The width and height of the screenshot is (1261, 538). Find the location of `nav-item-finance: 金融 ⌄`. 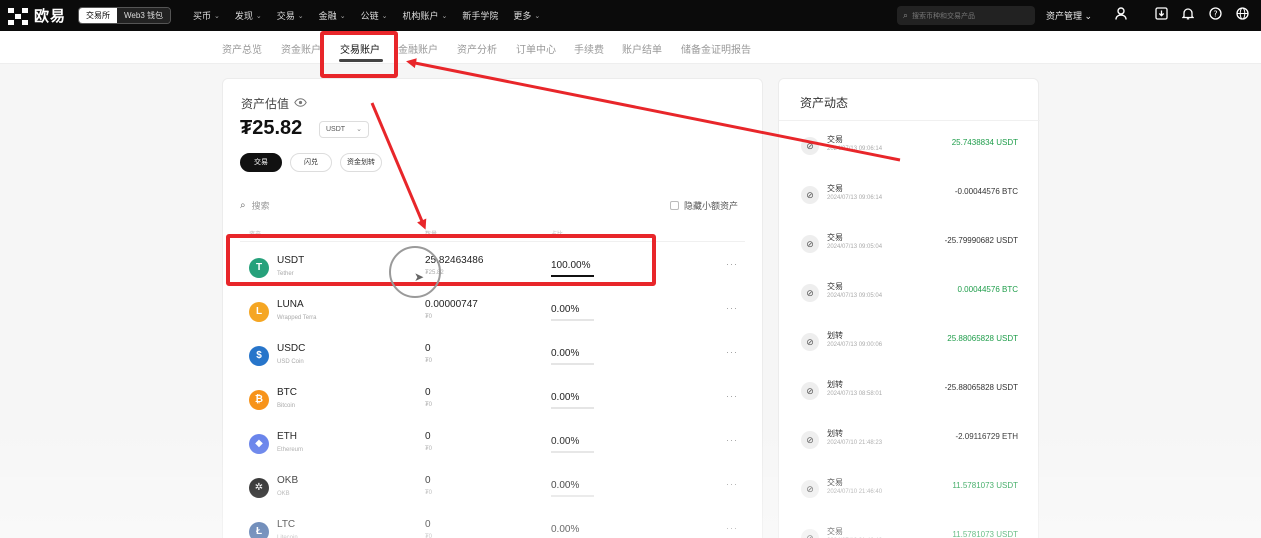

nav-item-finance: 金融 ⌄ is located at coordinates (332, 15).